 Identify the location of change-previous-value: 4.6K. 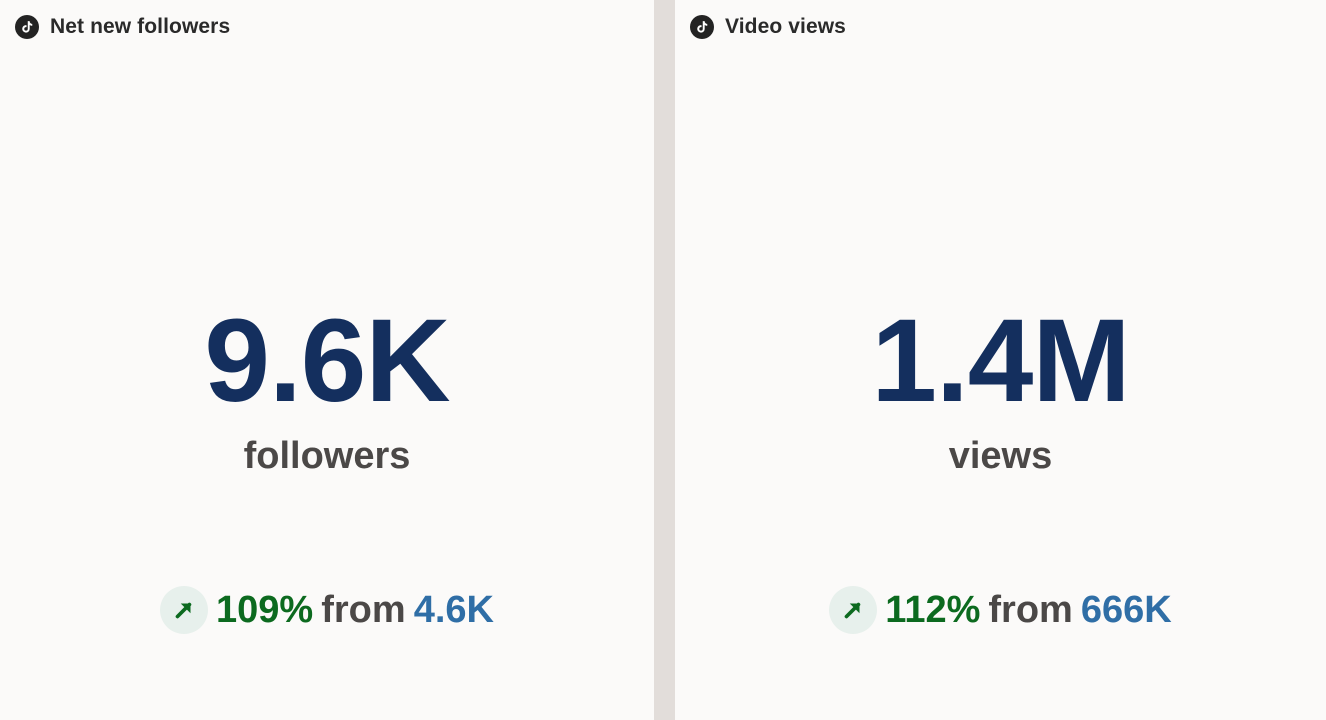
(453, 610).